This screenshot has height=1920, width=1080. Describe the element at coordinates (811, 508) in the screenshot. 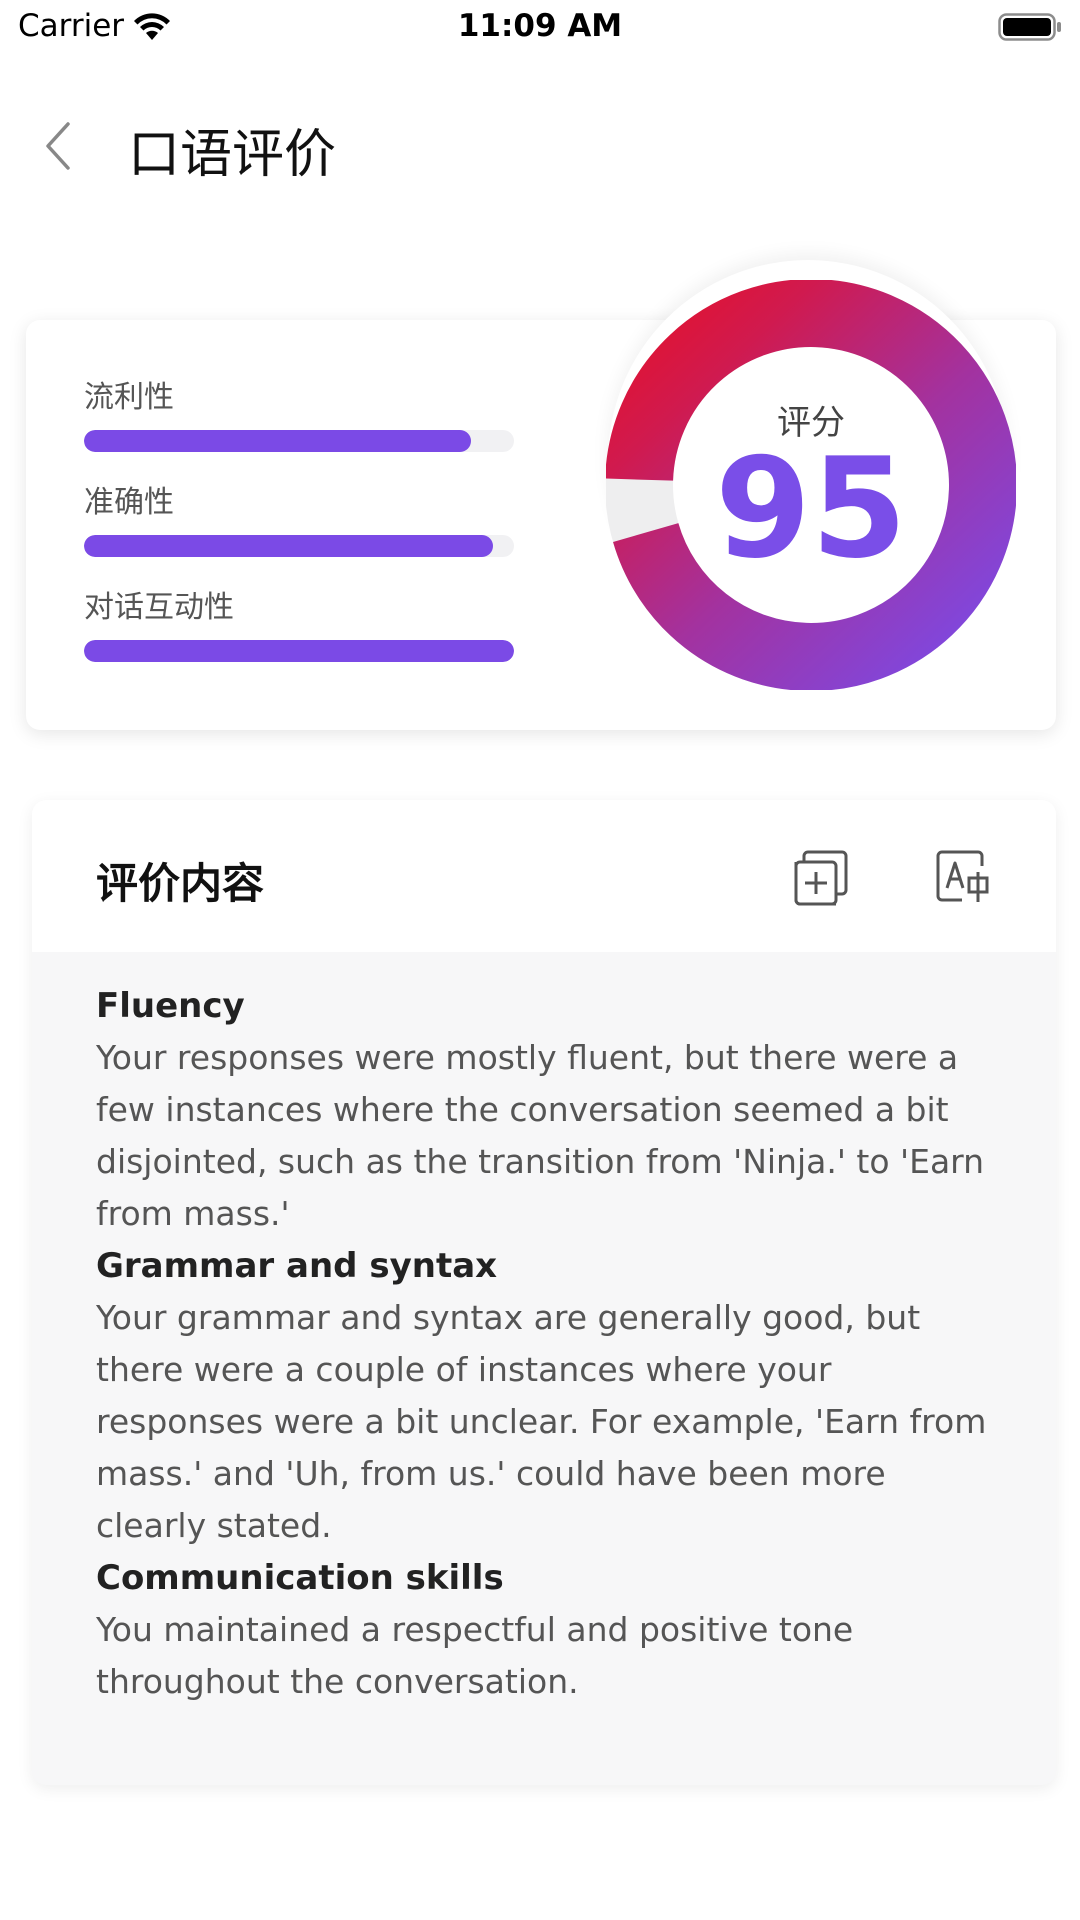

I see `score-value: 95` at that location.